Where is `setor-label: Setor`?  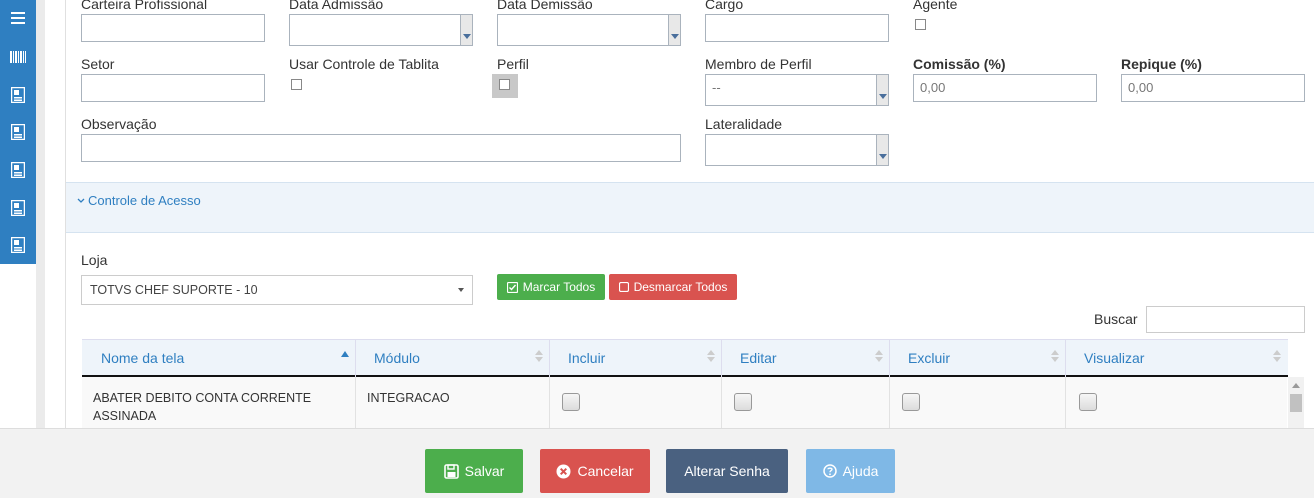
setor-label: Setor is located at coordinates (98, 64).